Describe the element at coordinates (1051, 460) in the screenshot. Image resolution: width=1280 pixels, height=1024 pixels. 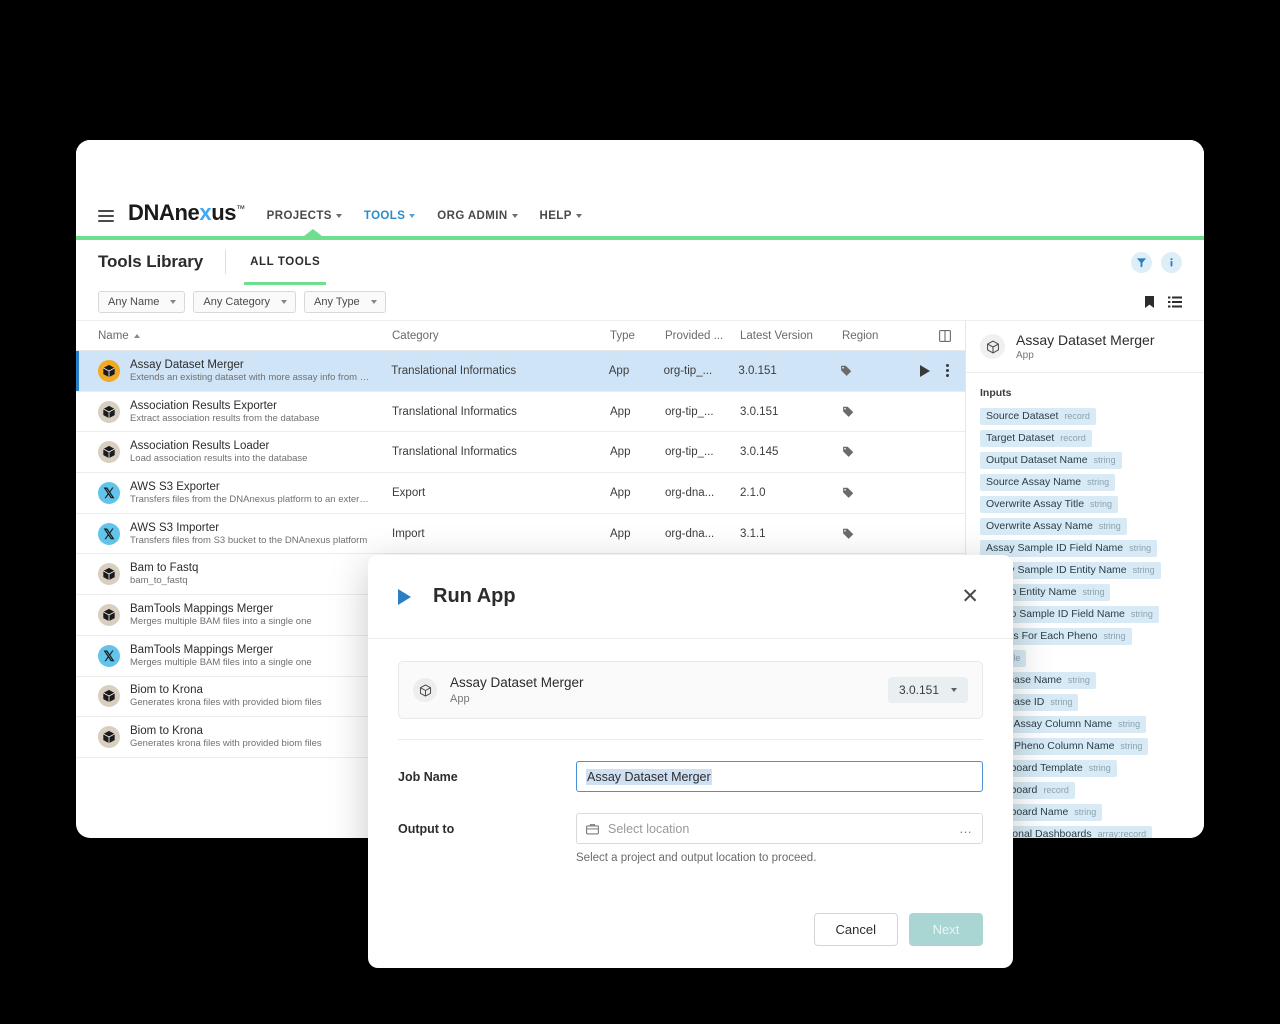
I see `input-pill: Output Dataset Name string` at that location.